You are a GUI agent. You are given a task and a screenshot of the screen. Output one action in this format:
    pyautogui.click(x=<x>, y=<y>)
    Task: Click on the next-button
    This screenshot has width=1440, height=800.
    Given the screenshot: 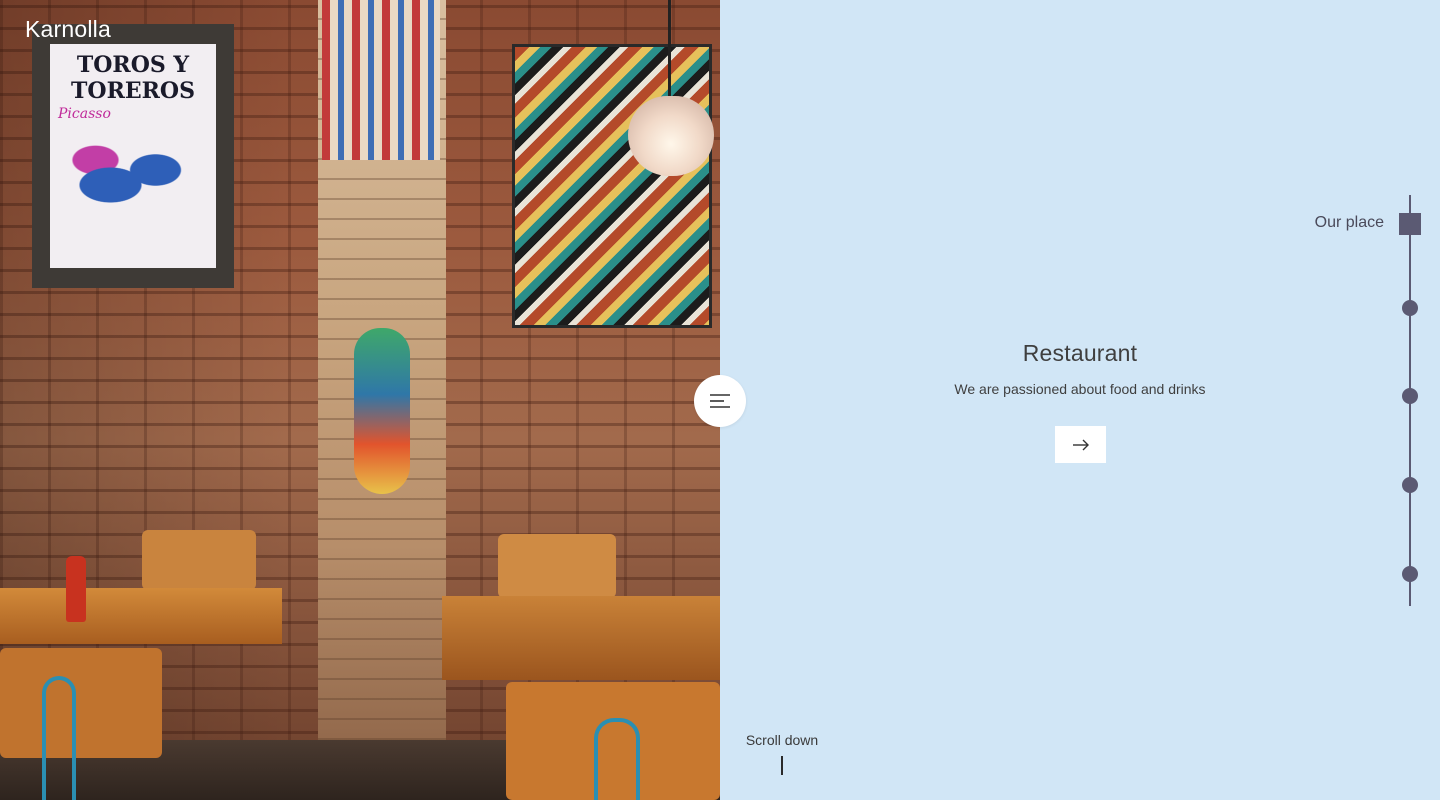 What is the action you would take?
    pyautogui.click(x=1080, y=444)
    